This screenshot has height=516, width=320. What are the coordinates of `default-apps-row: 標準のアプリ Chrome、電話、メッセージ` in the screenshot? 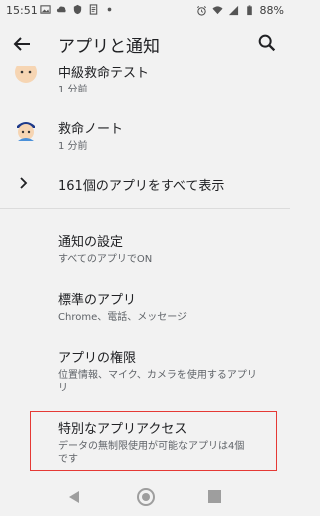 It's located at (145, 308).